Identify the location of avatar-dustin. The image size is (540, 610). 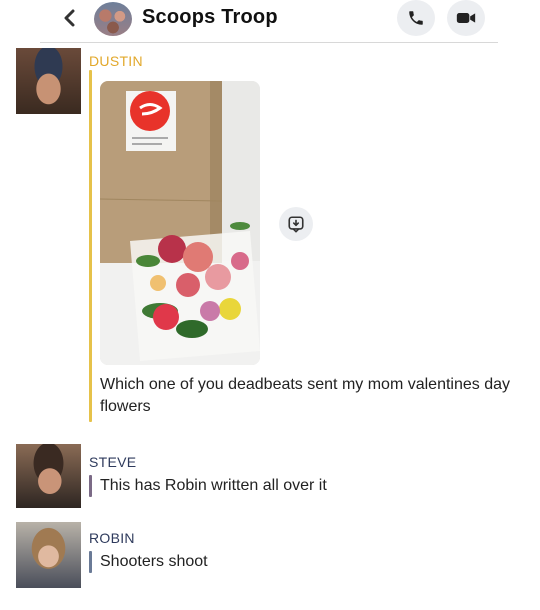
(48, 81).